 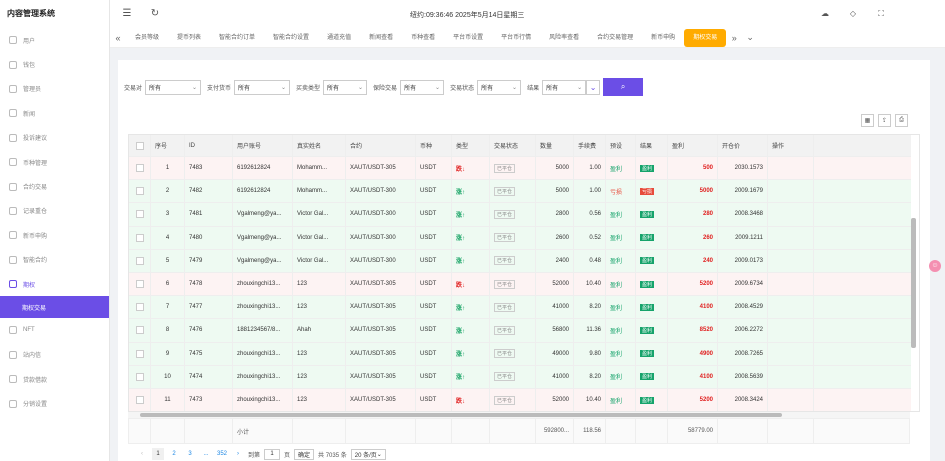 What do you see at coordinates (54, 403) in the screenshot?
I see `sidebar-item: 分销设置` at bounding box center [54, 403].